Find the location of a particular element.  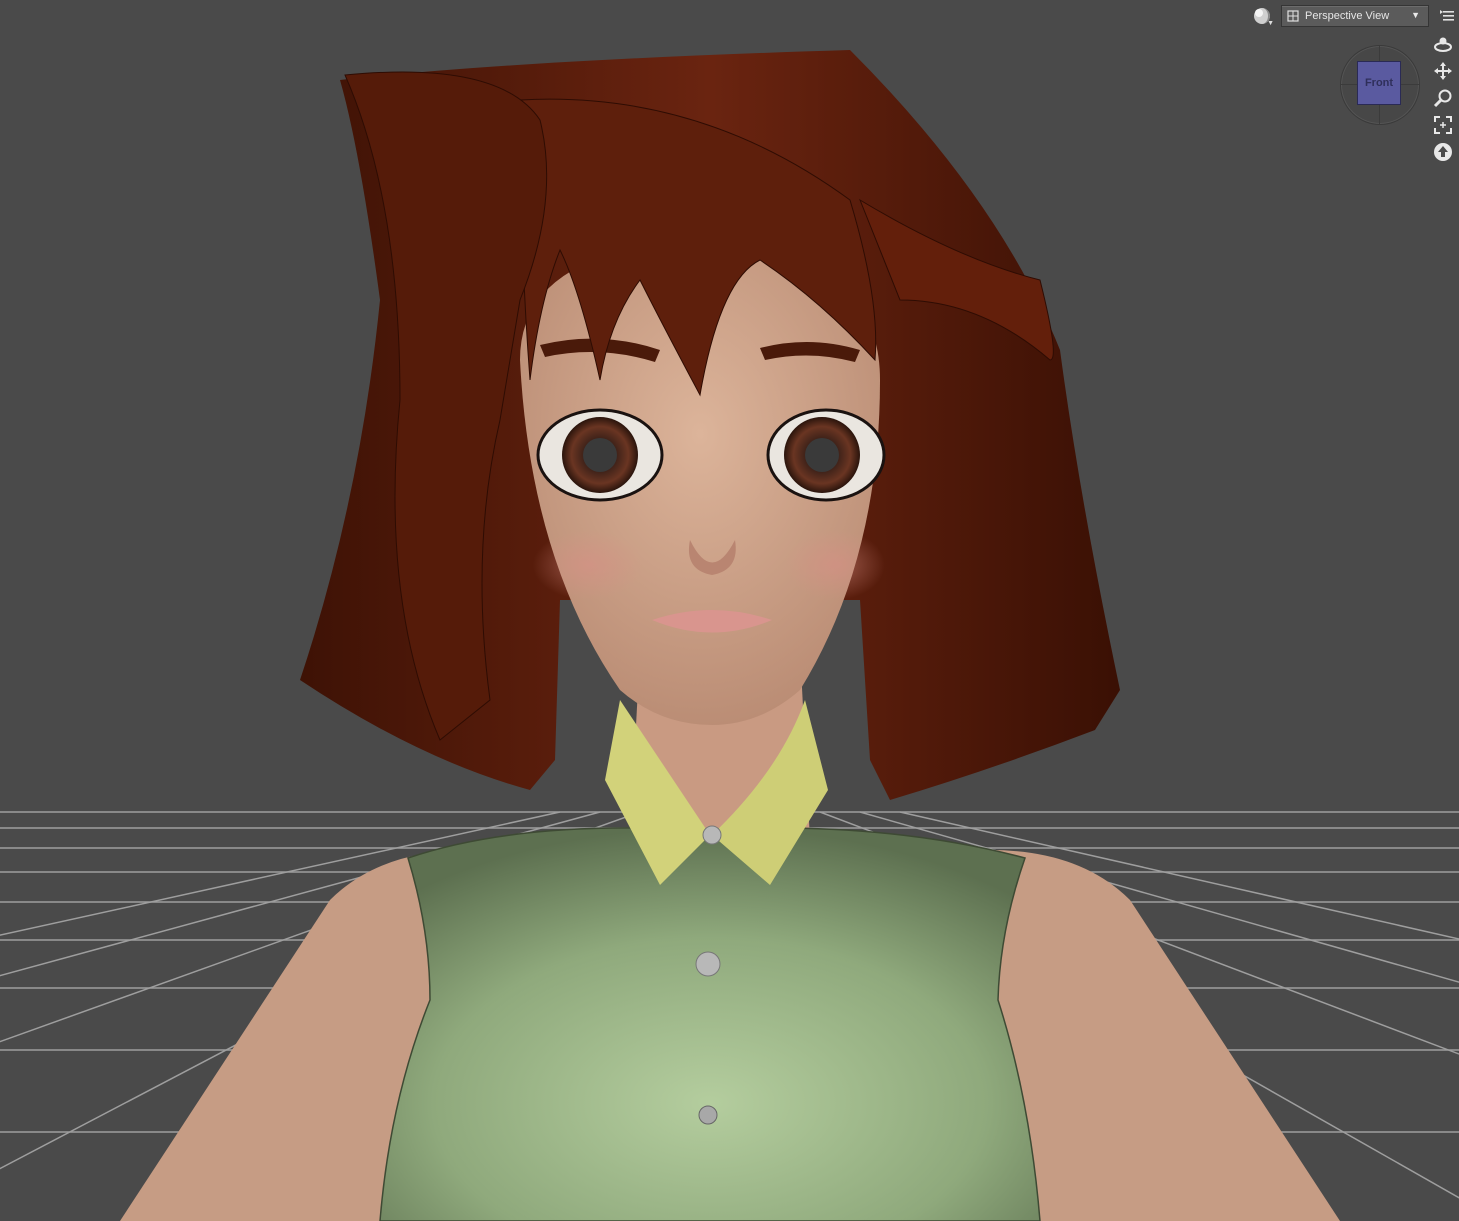

right-eye is located at coordinates (826, 455).